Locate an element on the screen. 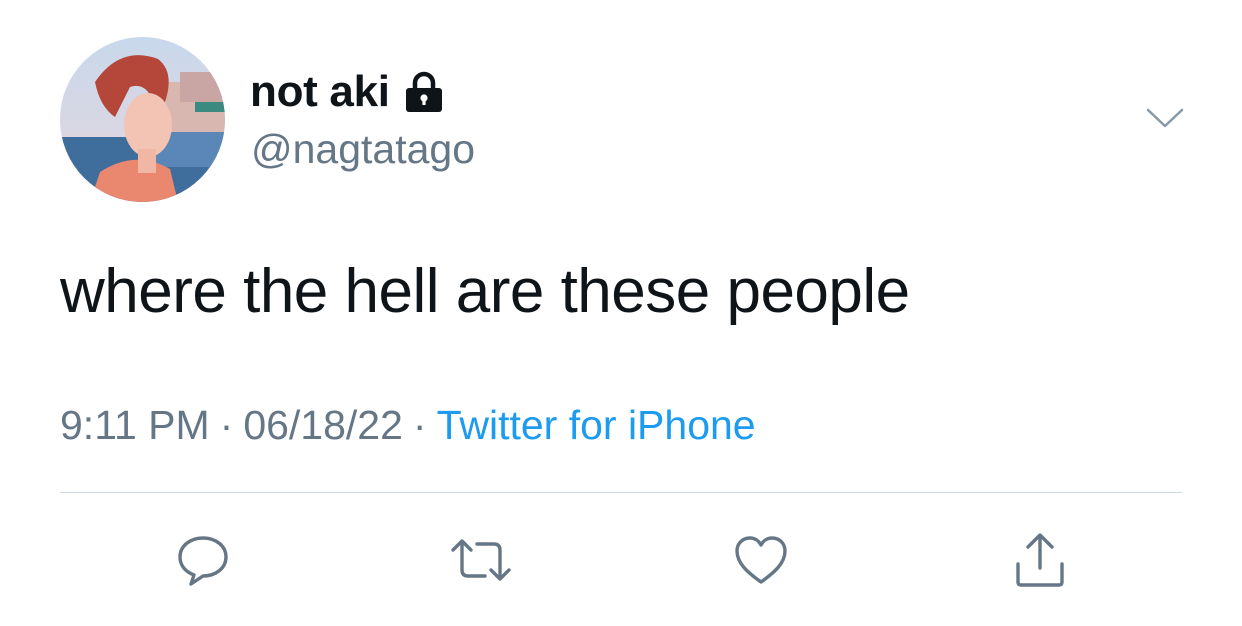  reply-icon is located at coordinates (203, 560).